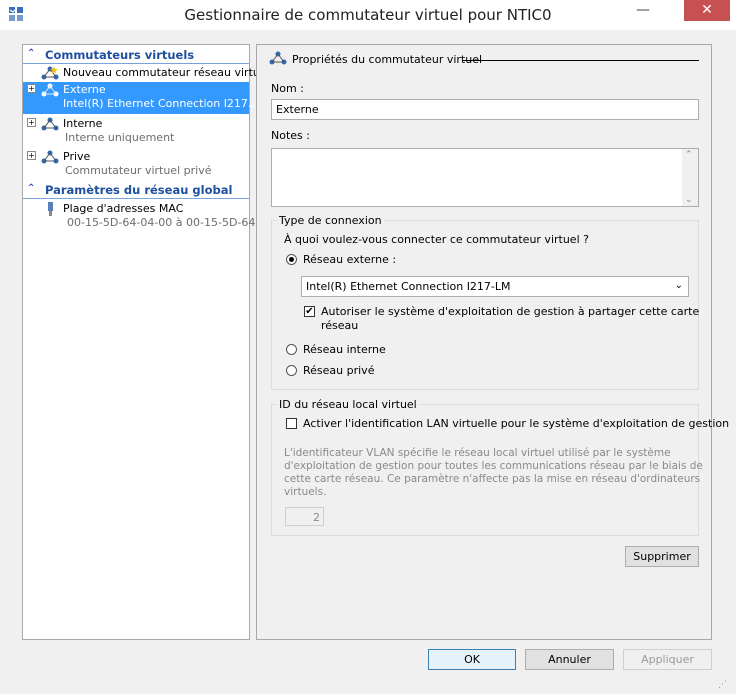 This screenshot has height=694, width=736. I want to click on radio-external-label: Réseau externe :, so click(350, 259).